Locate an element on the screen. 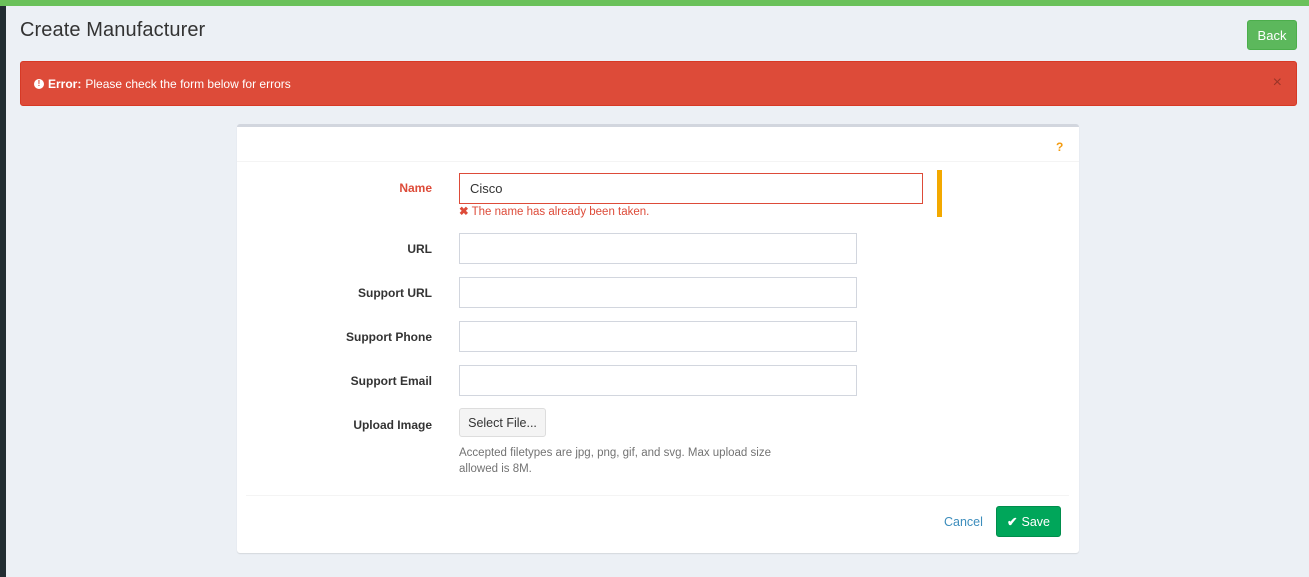 The image size is (1309, 577). url-label: URL is located at coordinates (419, 249).